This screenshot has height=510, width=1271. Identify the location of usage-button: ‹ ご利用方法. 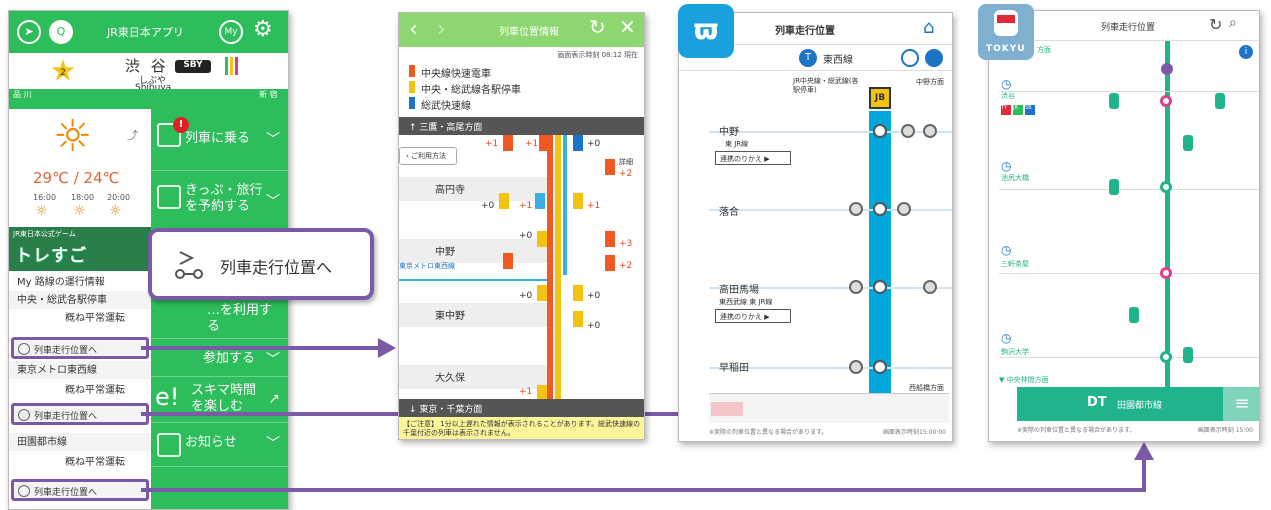
(428, 156).